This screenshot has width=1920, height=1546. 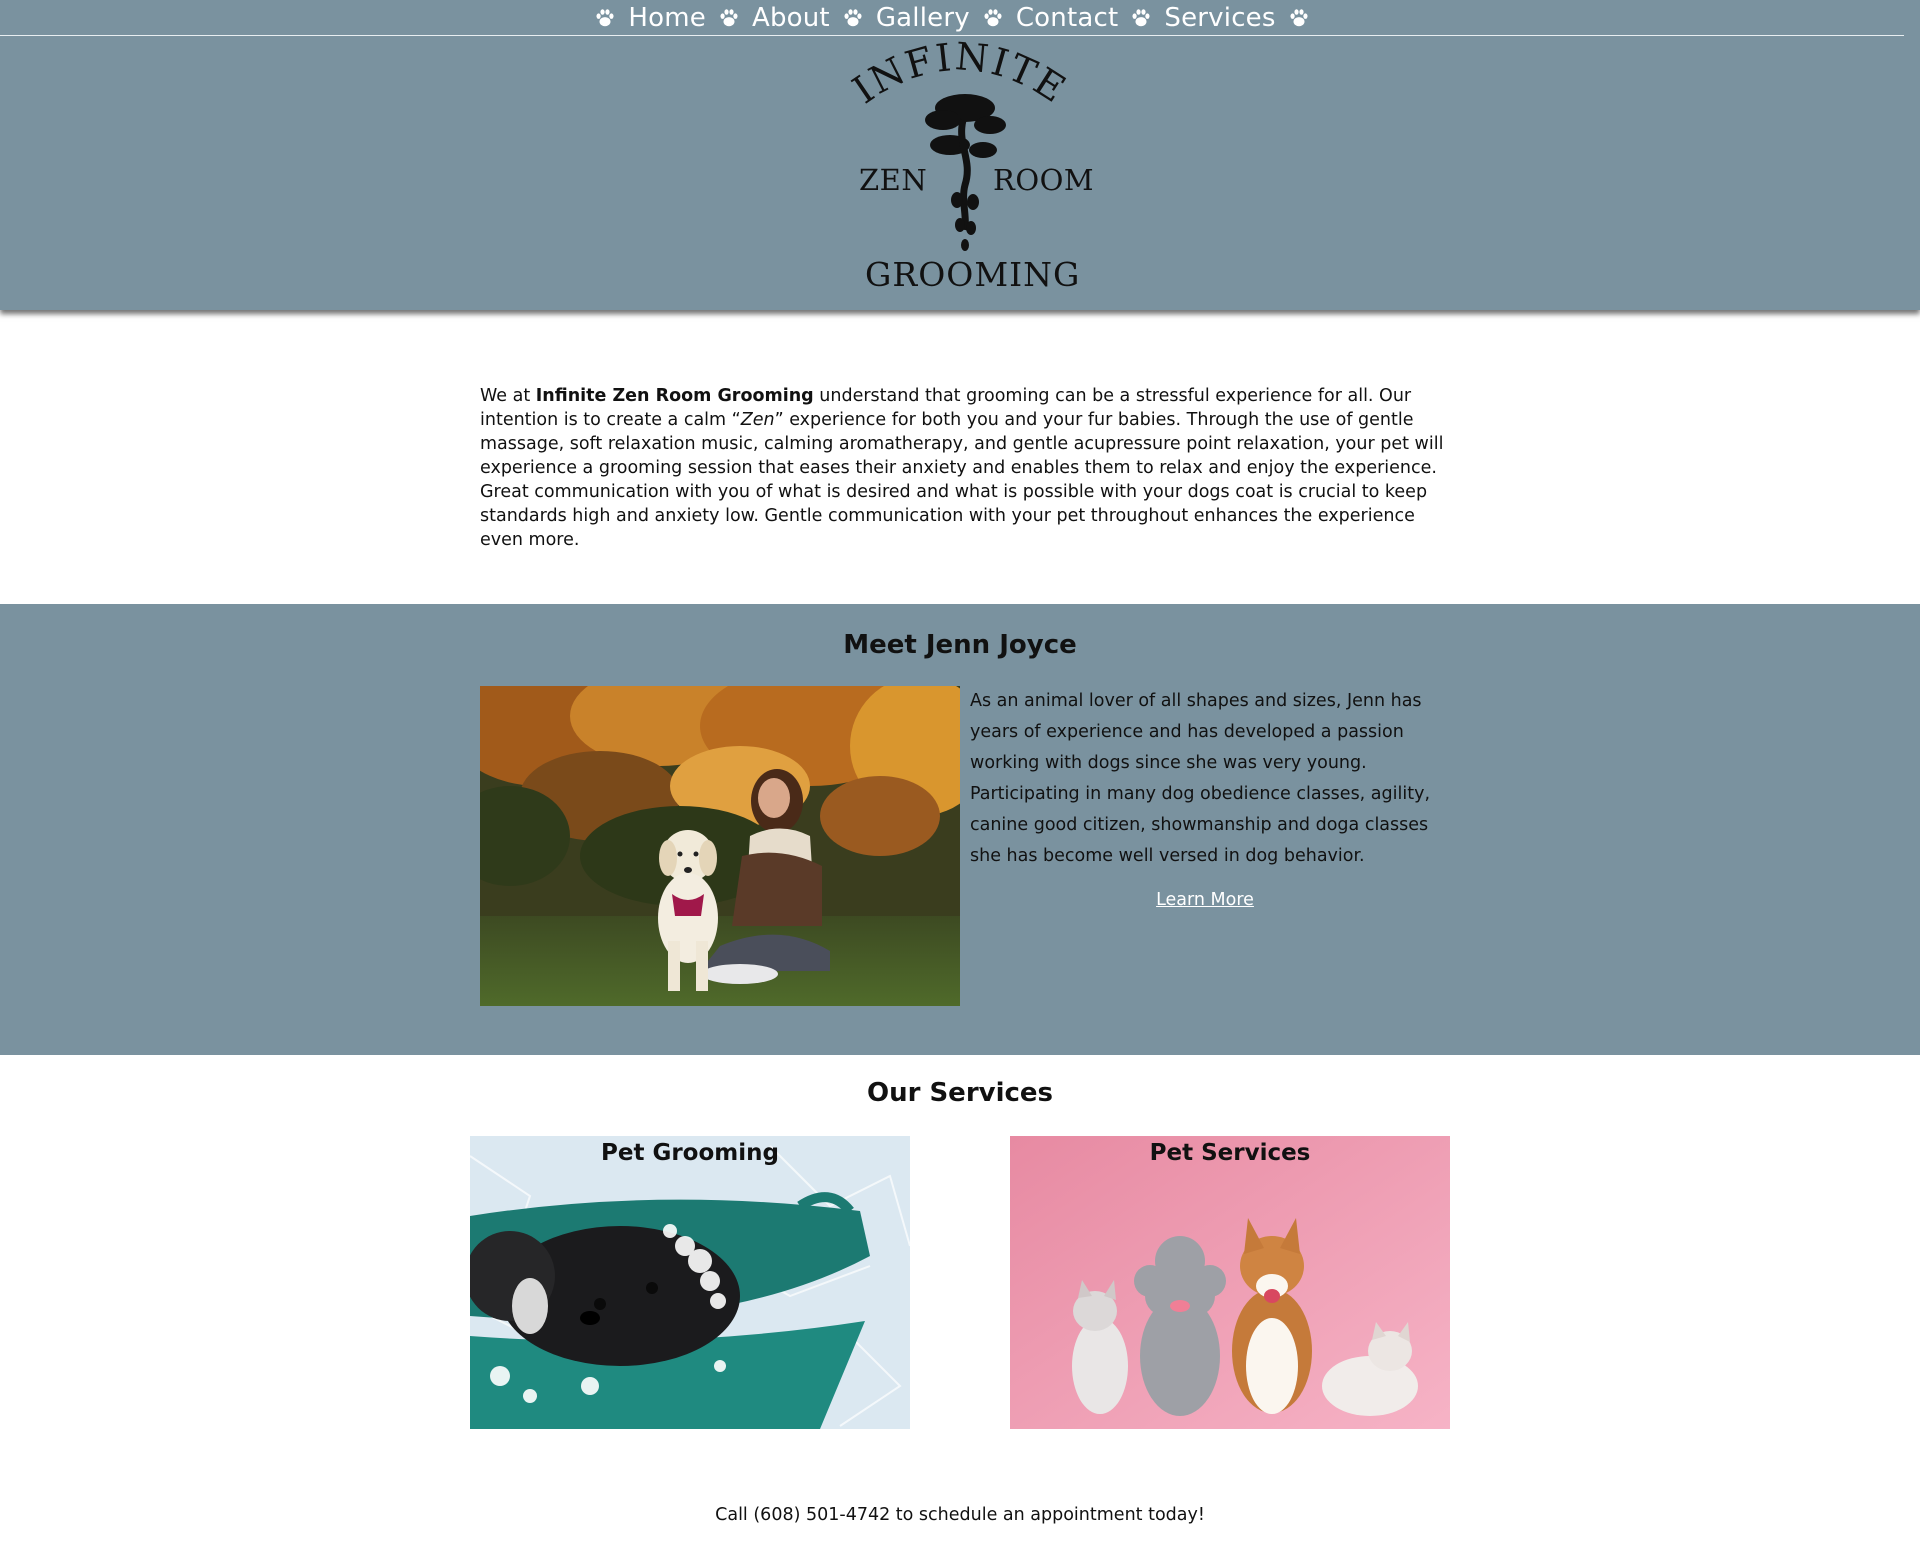 I want to click on nav-gallery: Gallery, so click(x=923, y=18).